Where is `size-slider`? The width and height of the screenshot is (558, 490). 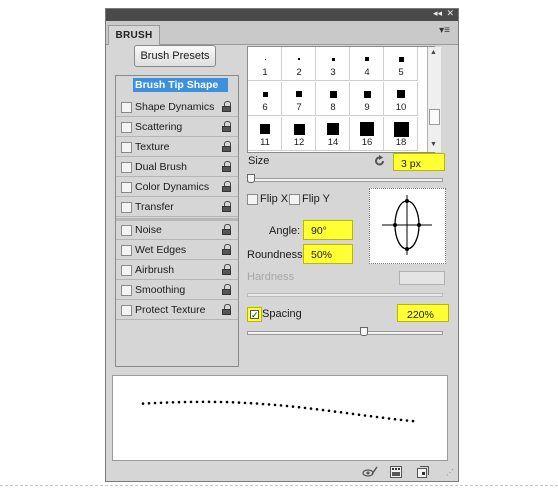
size-slider is located at coordinates (345, 180).